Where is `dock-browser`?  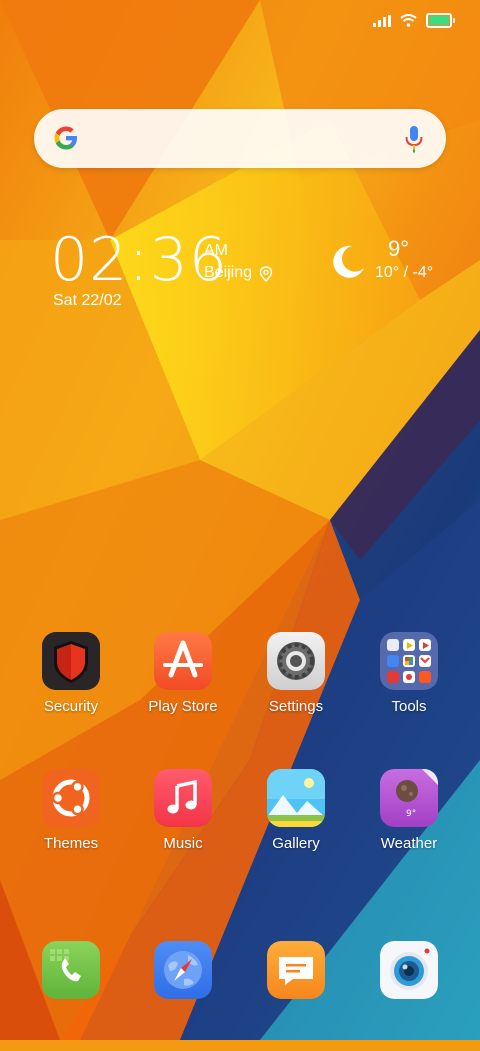 dock-browser is located at coordinates (183, 996).